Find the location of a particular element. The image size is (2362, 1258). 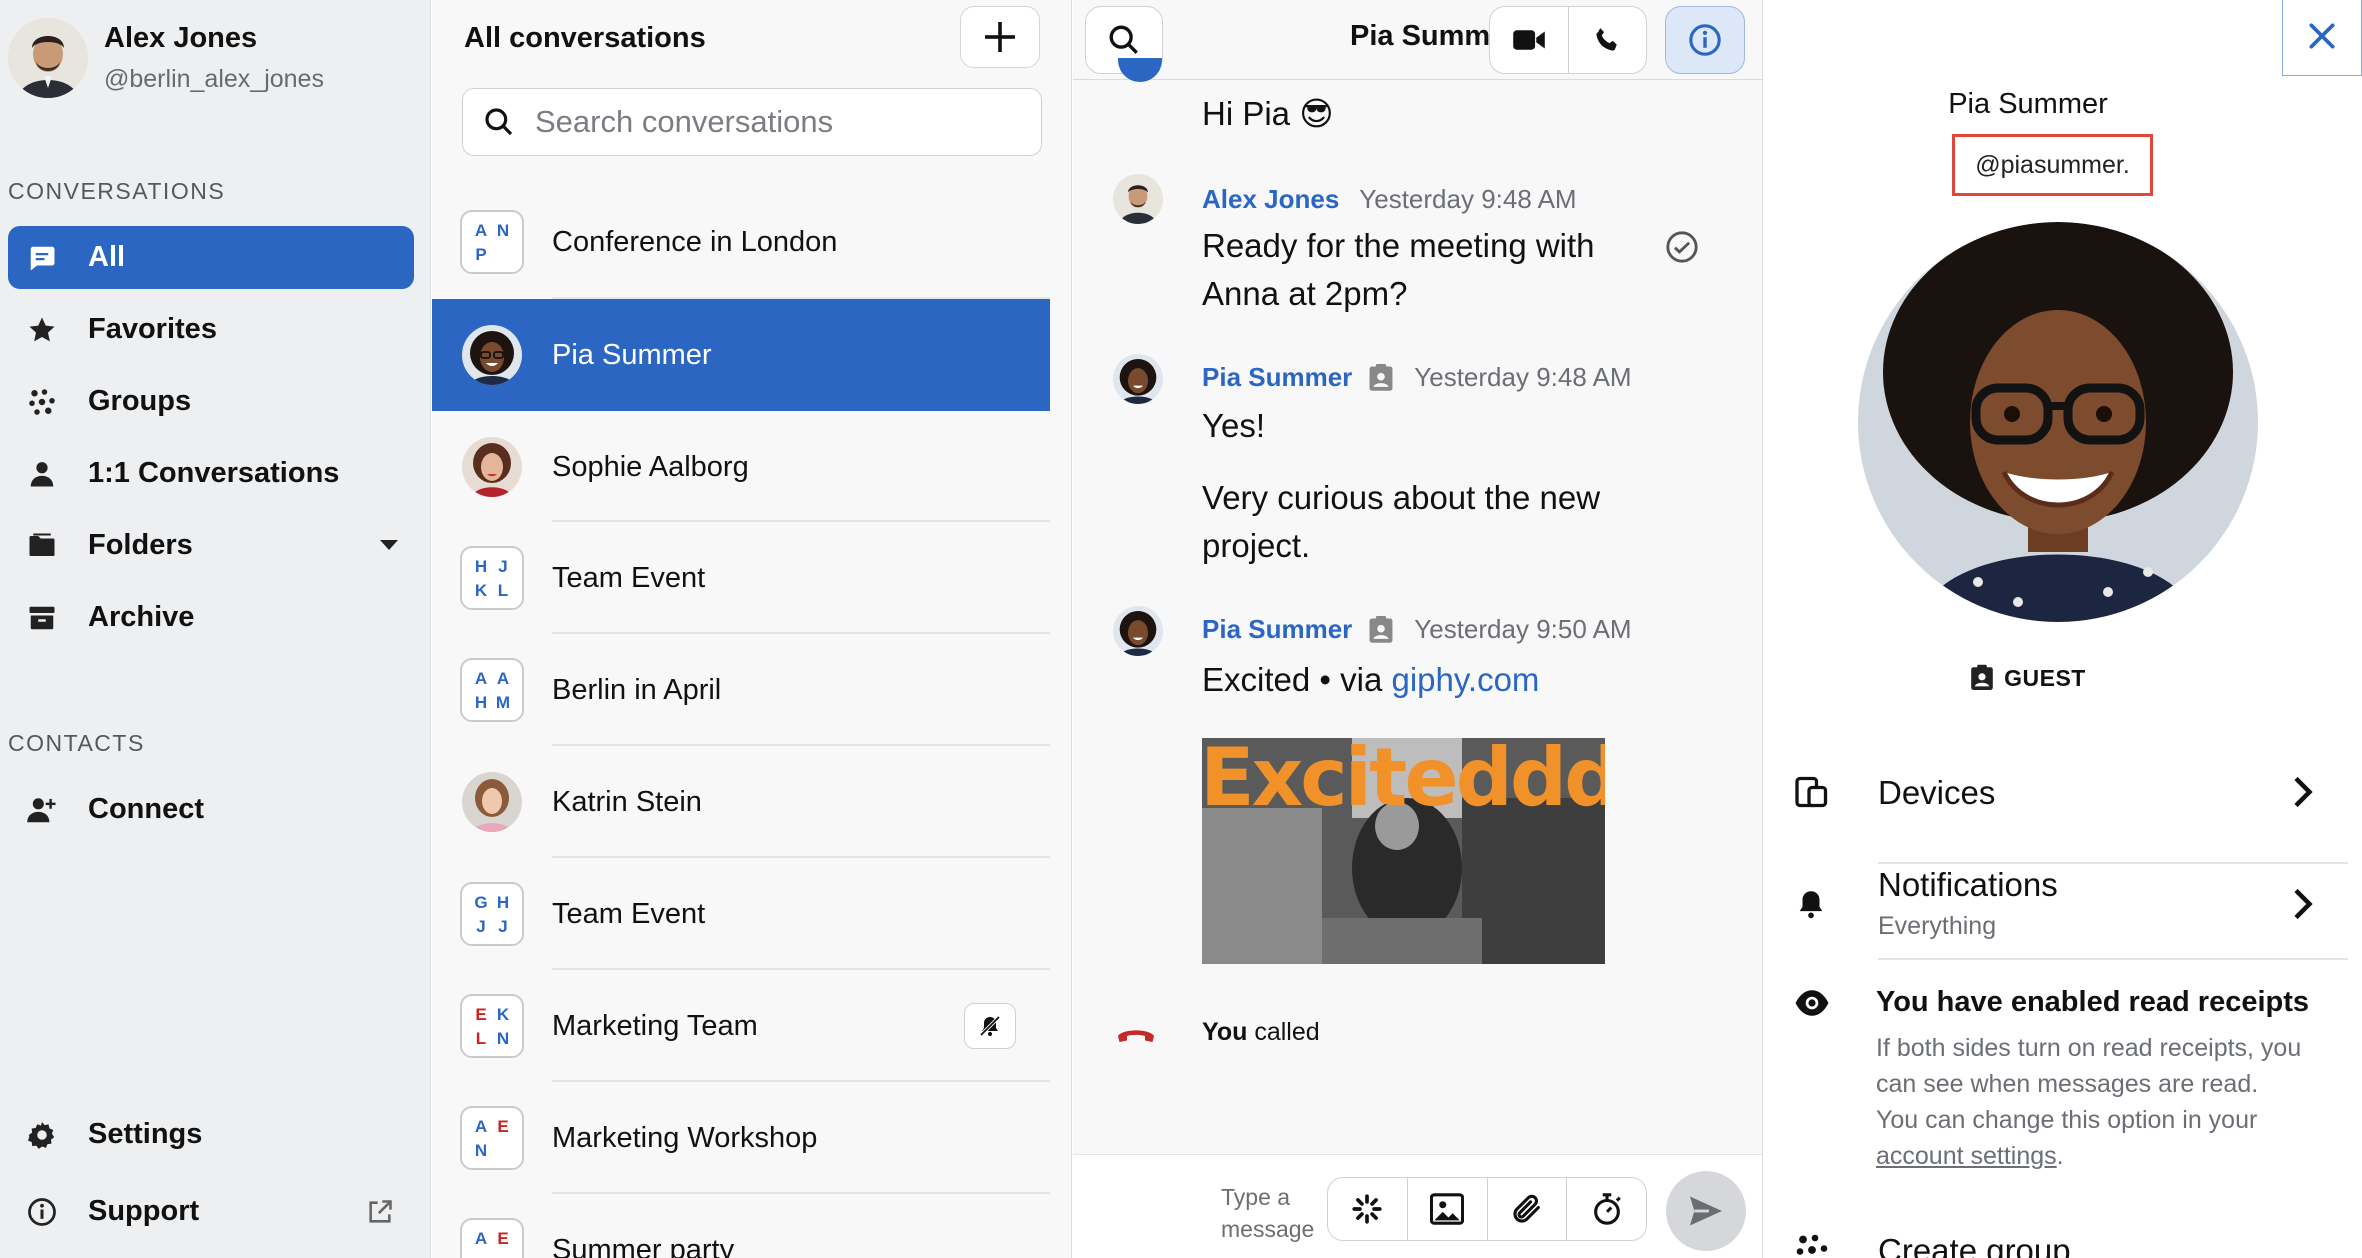

conversation-item: AE Summer party is located at coordinates (741, 1226).